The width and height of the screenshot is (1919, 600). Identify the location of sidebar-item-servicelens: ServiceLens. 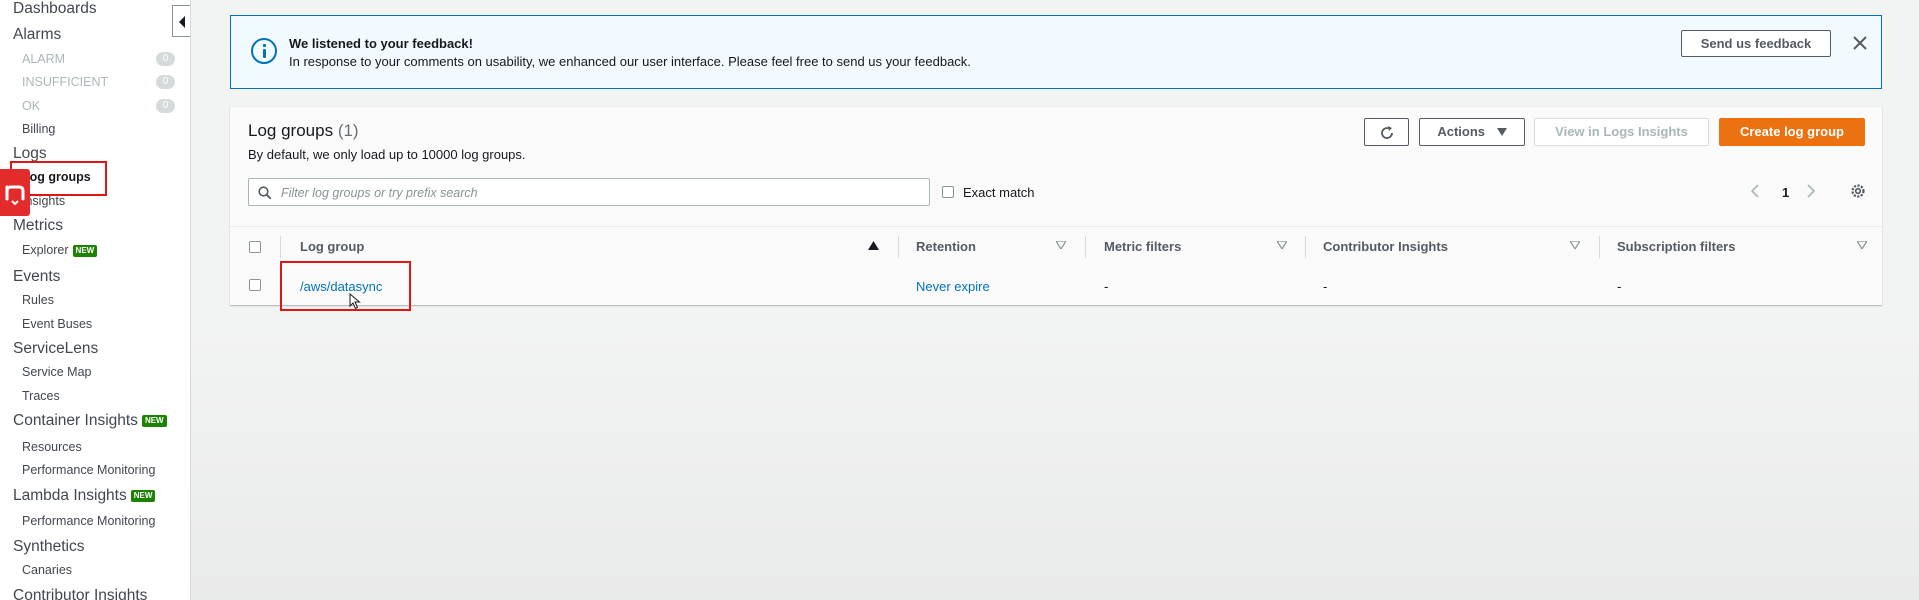
(55, 349).